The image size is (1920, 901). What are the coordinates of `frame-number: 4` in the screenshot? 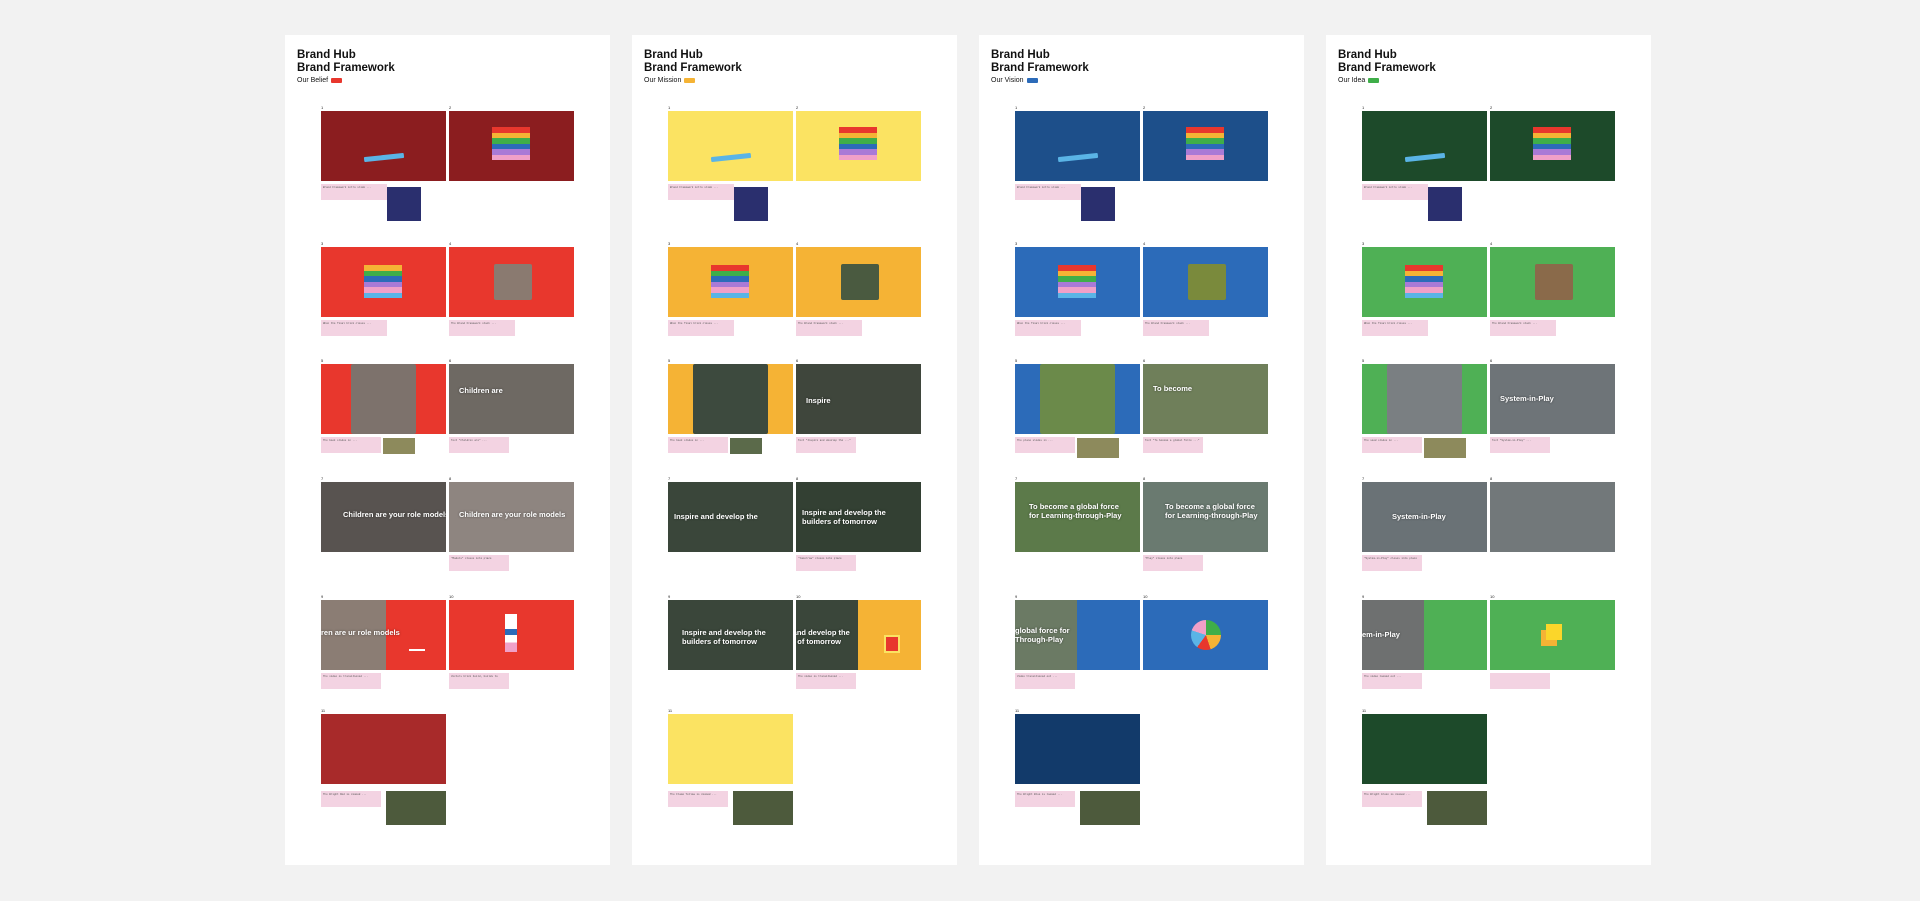 It's located at (450, 243).